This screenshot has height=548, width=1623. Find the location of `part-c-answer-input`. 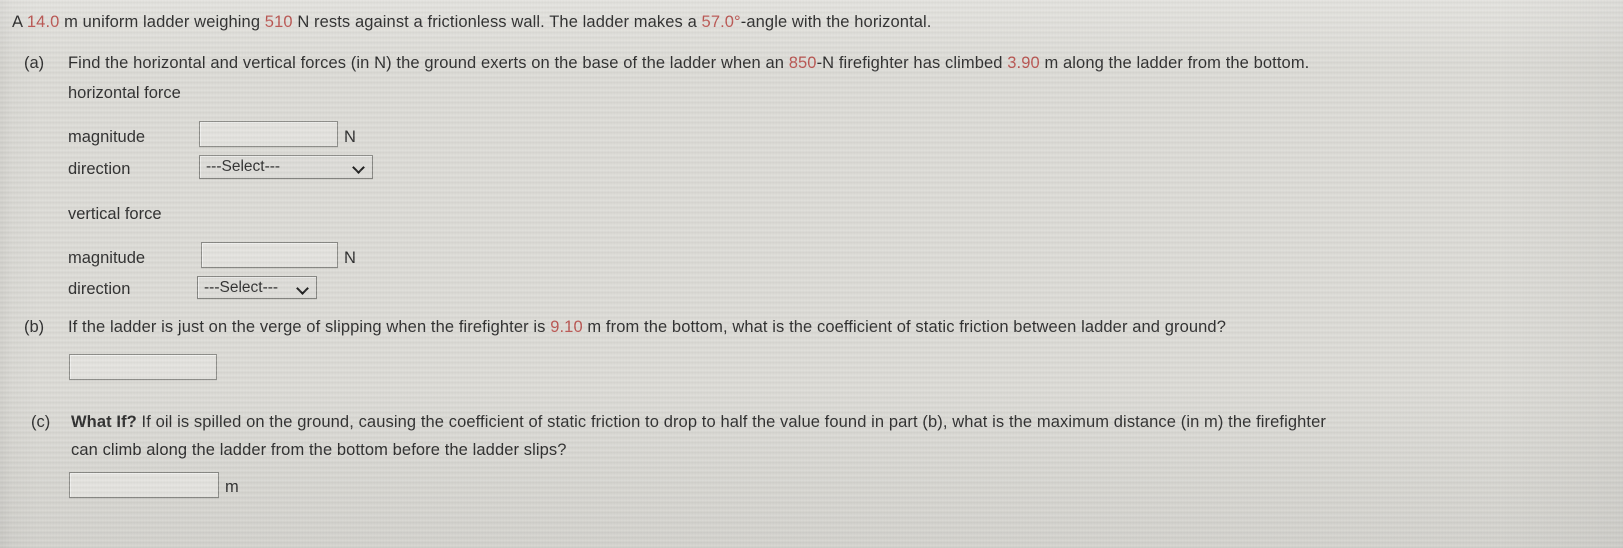

part-c-answer-input is located at coordinates (144, 485).